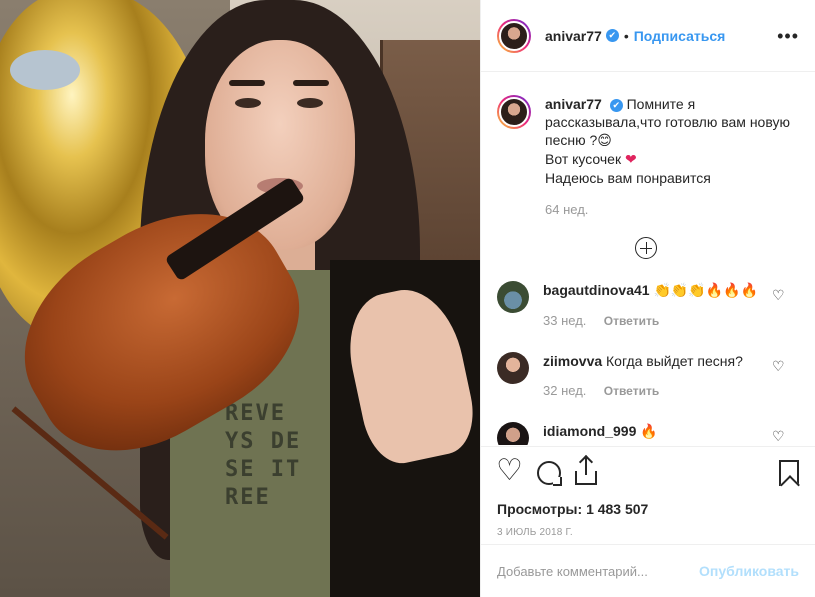 The height and width of the screenshot is (597, 815). I want to click on views-count: Просмотры: 1 483 507, so click(648, 509).